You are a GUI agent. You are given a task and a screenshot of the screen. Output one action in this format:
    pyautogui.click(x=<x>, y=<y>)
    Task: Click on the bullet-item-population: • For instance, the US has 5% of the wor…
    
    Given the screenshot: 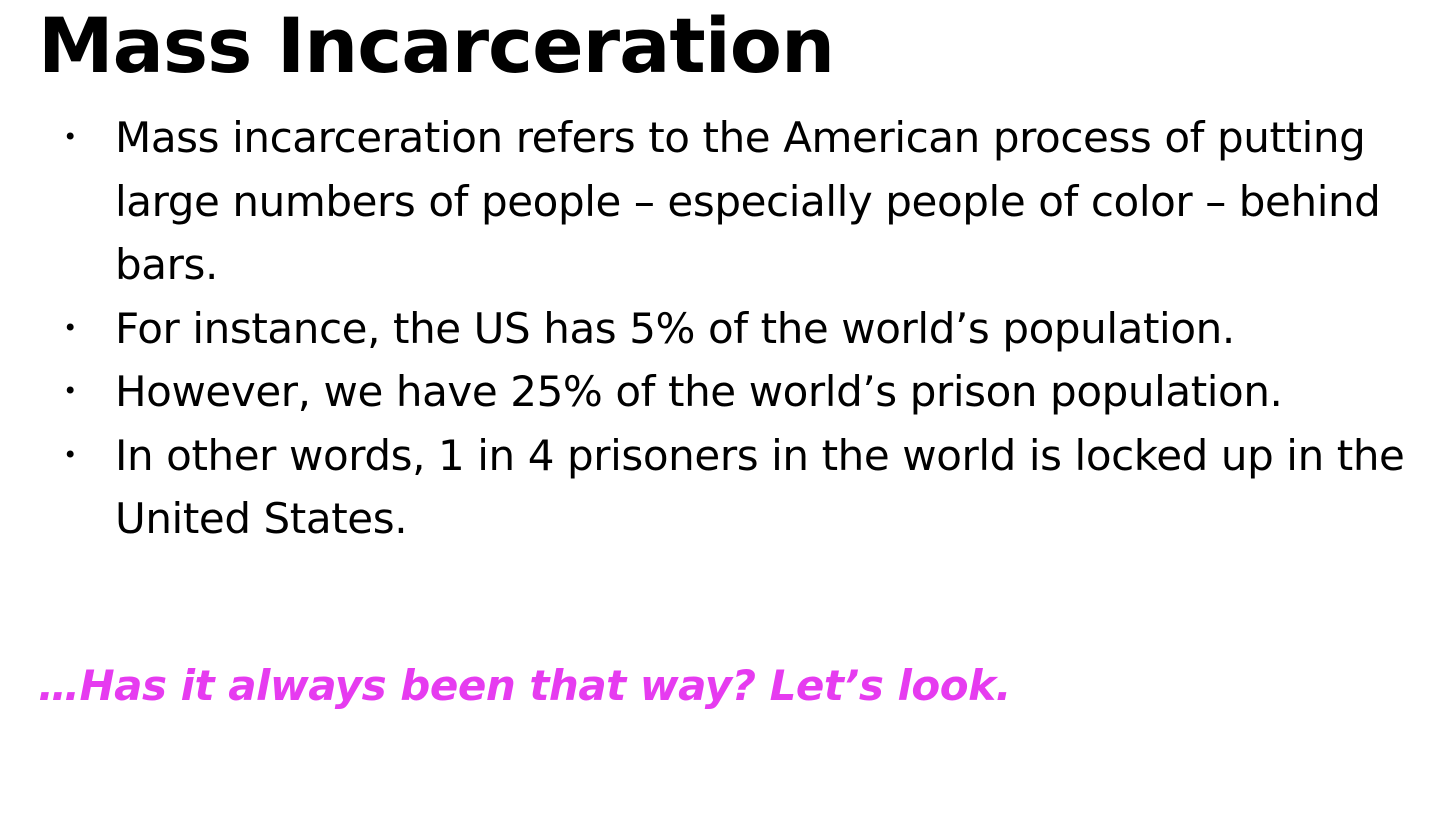 What is the action you would take?
    pyautogui.click(x=710, y=329)
    